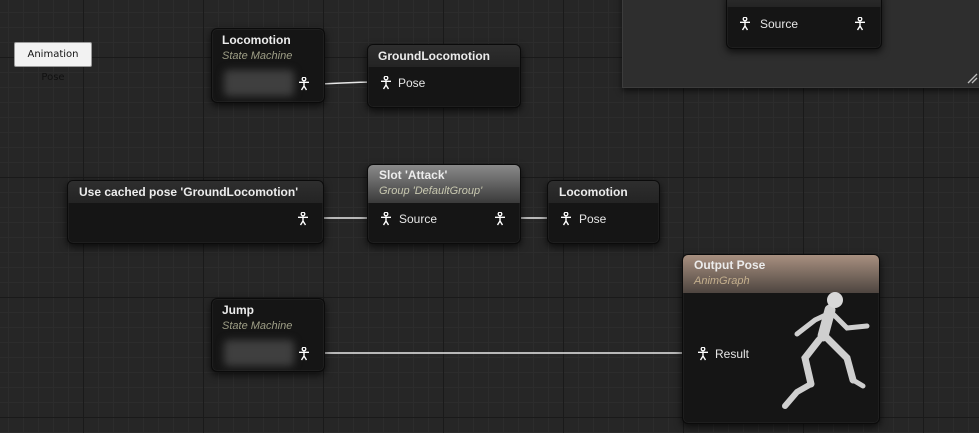 The image size is (979, 433). I want to click on resize-grip-icon, so click(971, 77).